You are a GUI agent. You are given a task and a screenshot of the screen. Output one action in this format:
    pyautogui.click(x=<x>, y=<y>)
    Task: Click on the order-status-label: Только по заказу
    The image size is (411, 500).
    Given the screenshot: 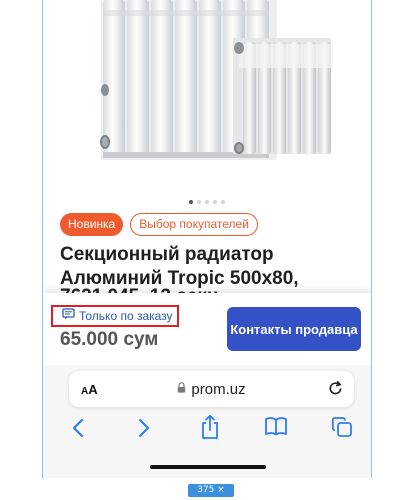 What is the action you would take?
    pyautogui.click(x=126, y=316)
    